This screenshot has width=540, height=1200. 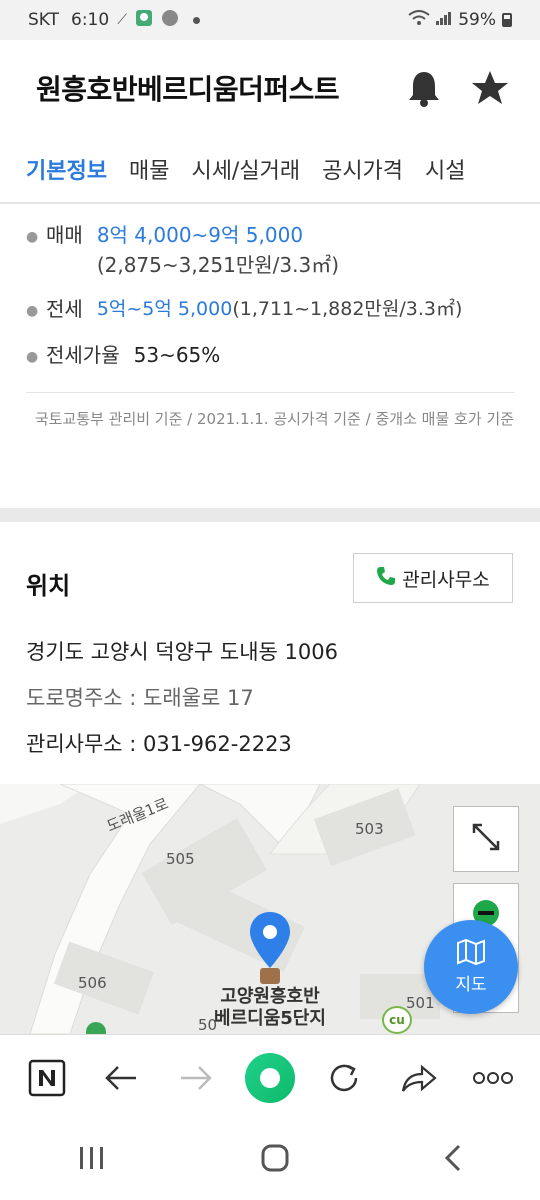 I want to click on recent-apps-button, so click(x=92, y=1160).